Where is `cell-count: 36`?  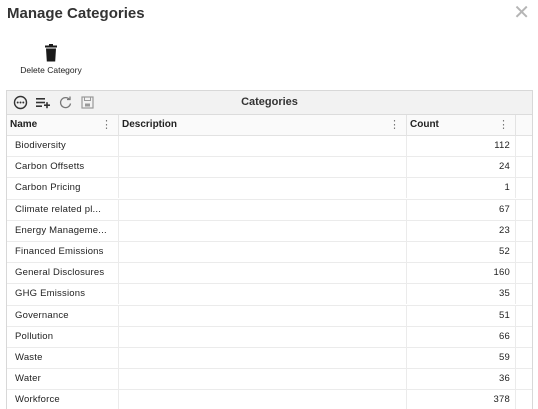 cell-count: 36 is located at coordinates (461, 379).